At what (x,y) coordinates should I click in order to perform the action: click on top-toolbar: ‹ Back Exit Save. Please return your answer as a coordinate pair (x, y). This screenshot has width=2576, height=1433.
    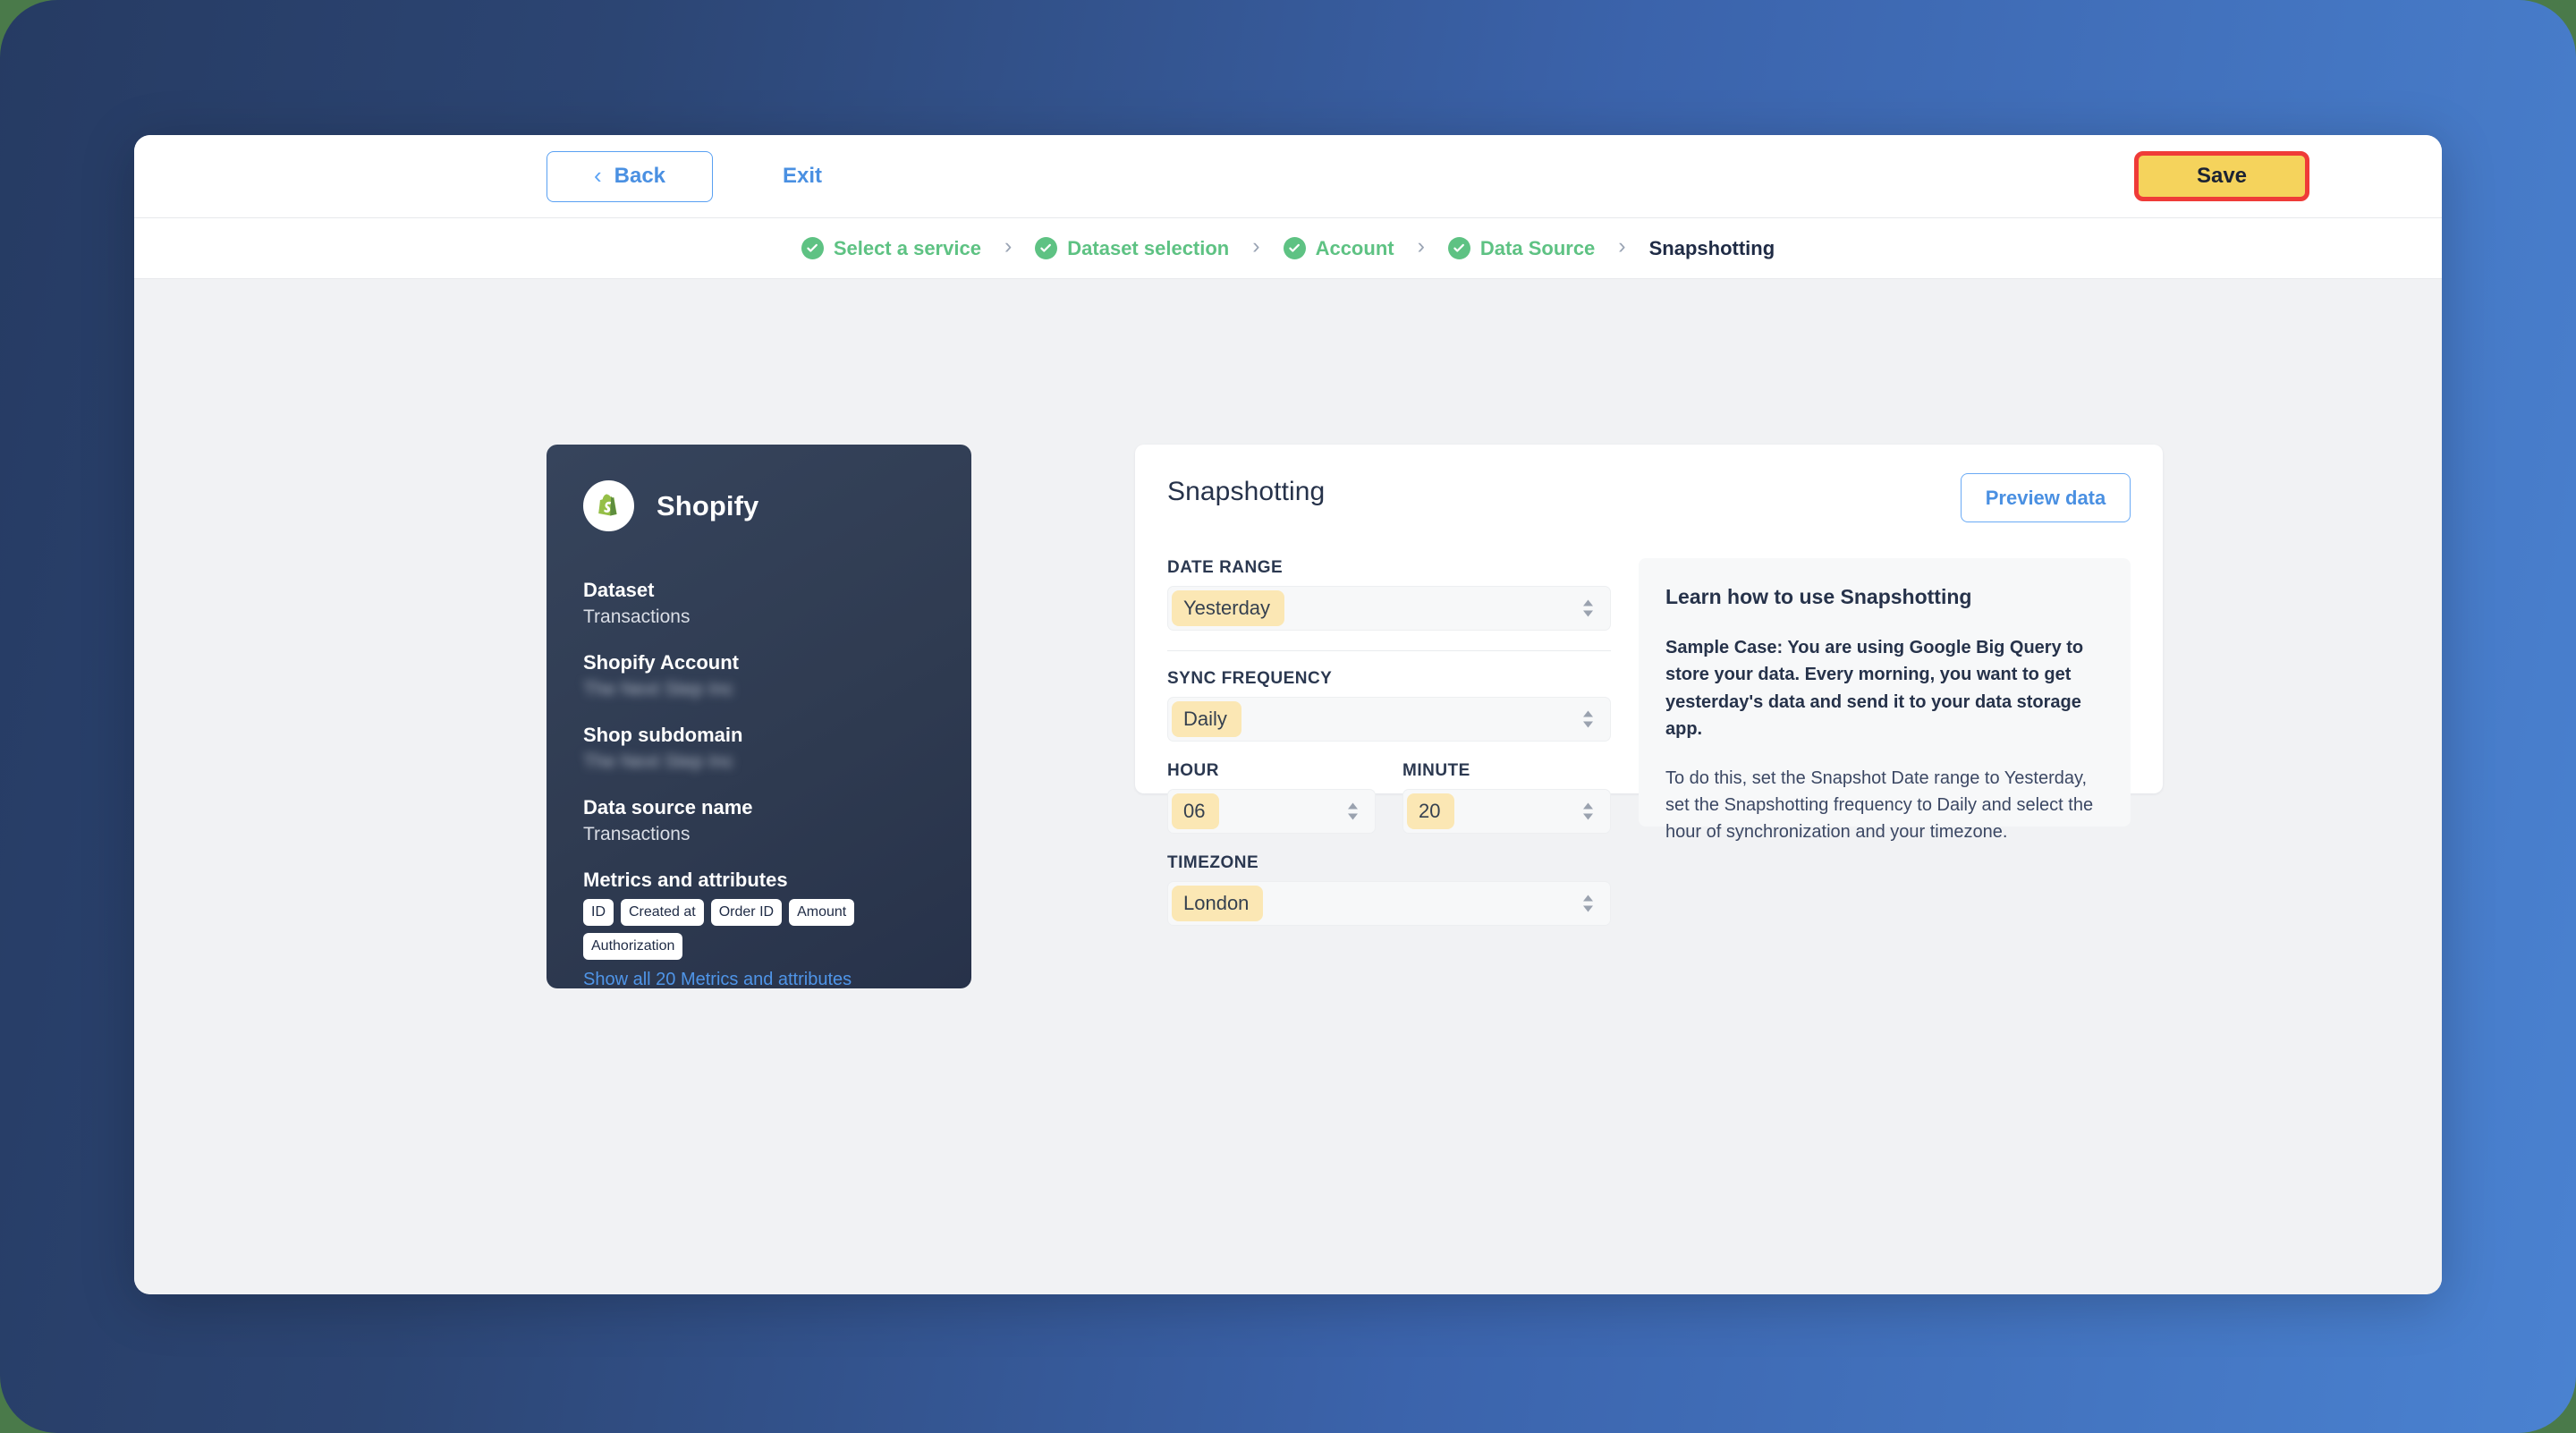
    Looking at the image, I should click on (1288, 176).